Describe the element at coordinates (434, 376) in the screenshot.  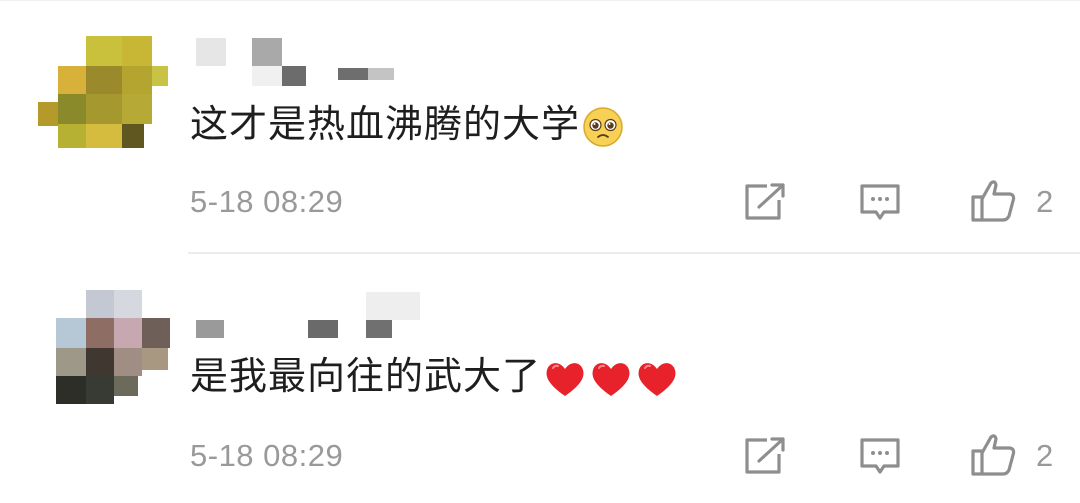
I see `comment-text: 是我最向往的武大了` at that location.